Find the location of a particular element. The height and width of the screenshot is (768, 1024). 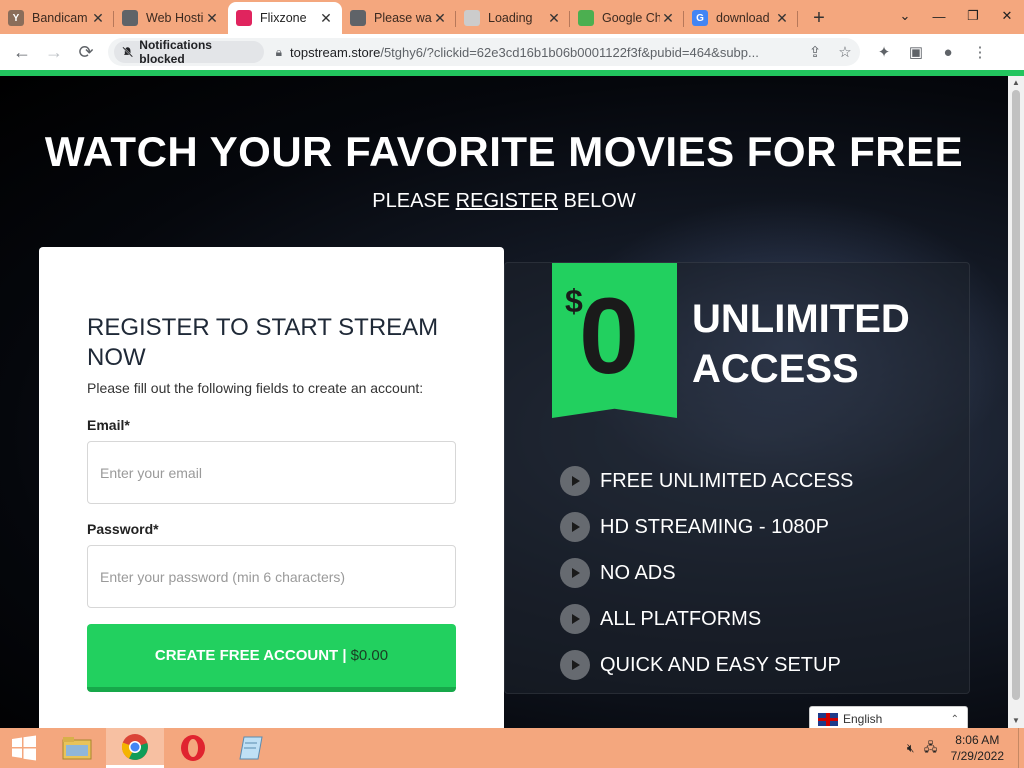

password-label: Password* is located at coordinates (123, 529).